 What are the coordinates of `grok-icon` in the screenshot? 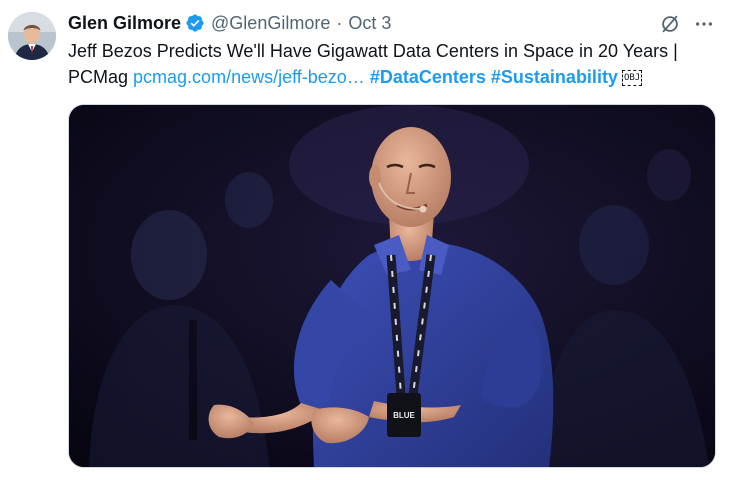 It's located at (670, 24).